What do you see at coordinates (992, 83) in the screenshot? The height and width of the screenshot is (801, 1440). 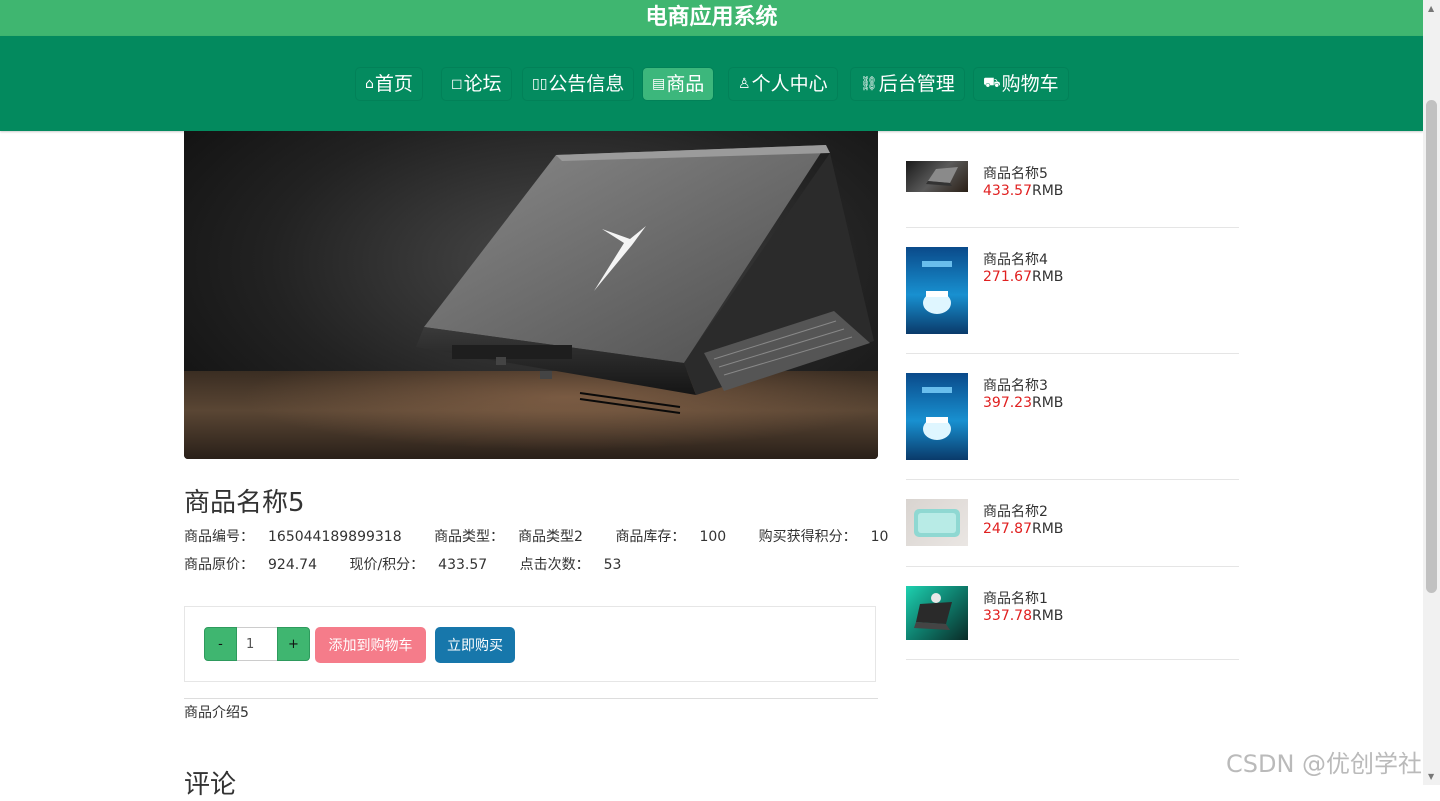 I see `cart-icon: ⛟` at bounding box center [992, 83].